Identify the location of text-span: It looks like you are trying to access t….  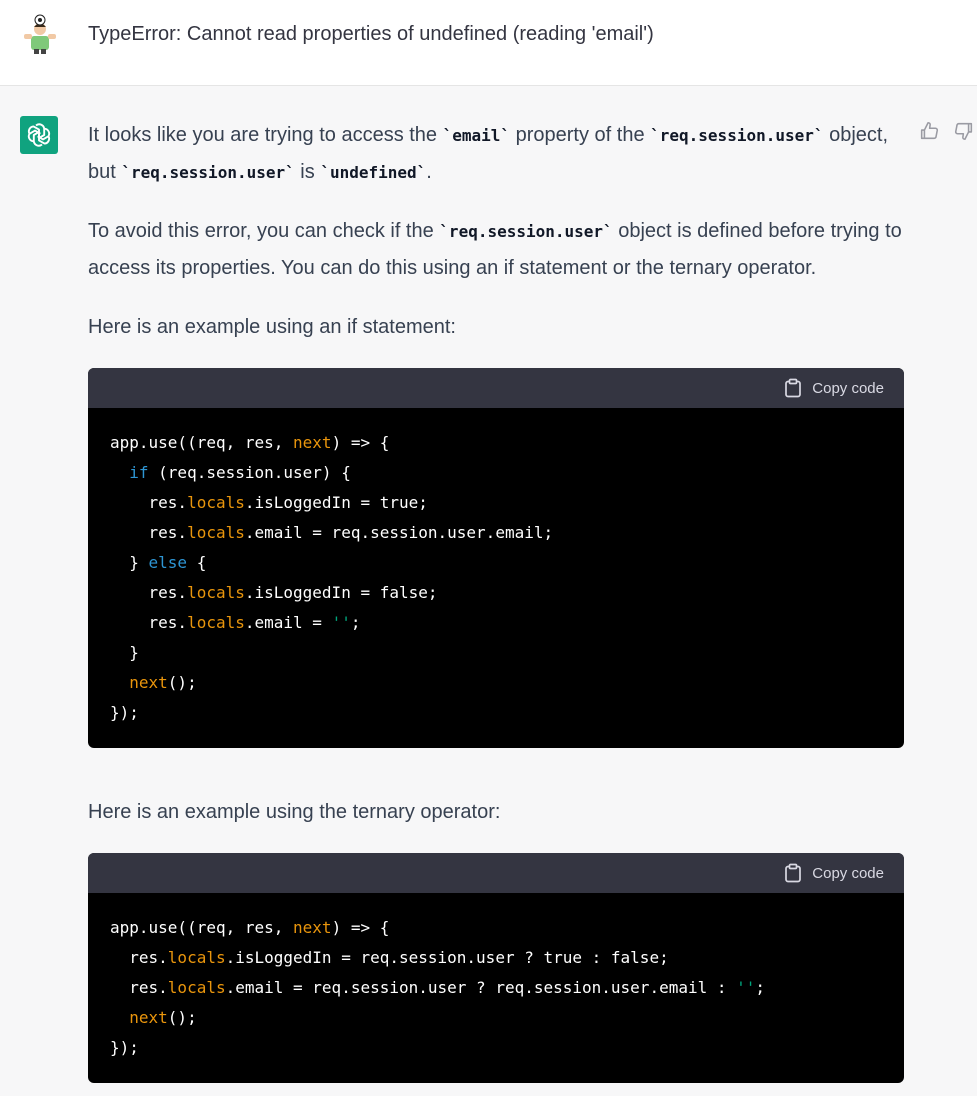
(265, 135).